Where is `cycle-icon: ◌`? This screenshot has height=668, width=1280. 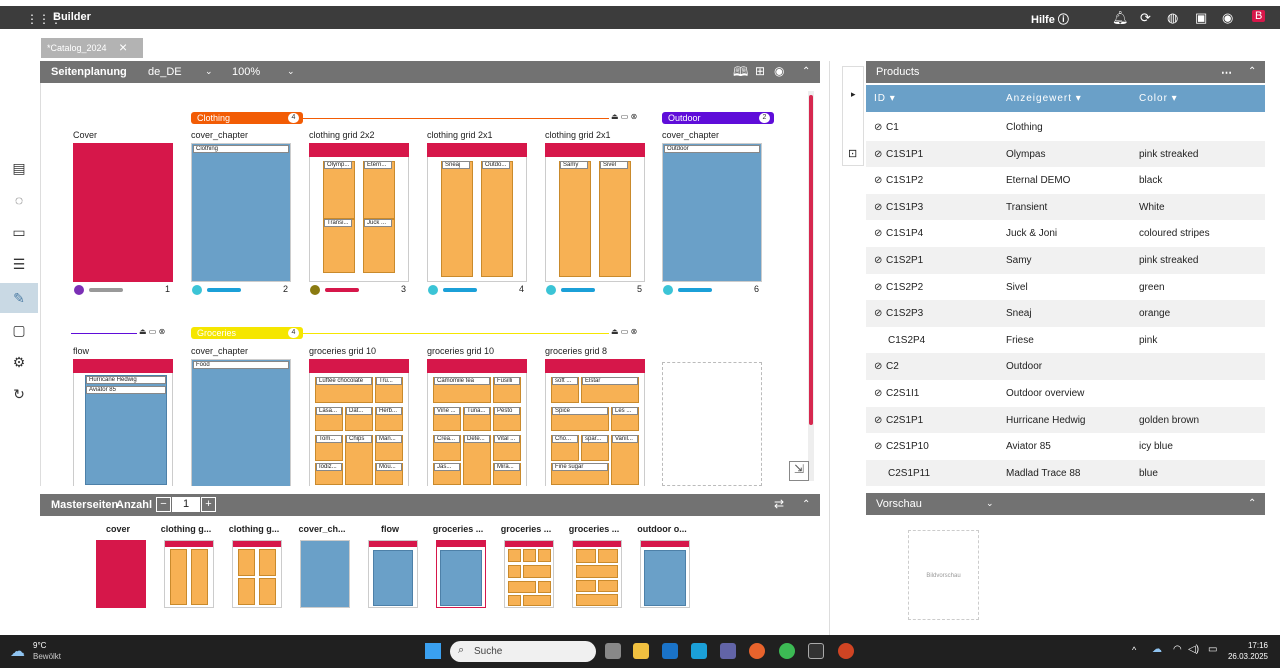 cycle-icon: ◌ is located at coordinates (19, 201).